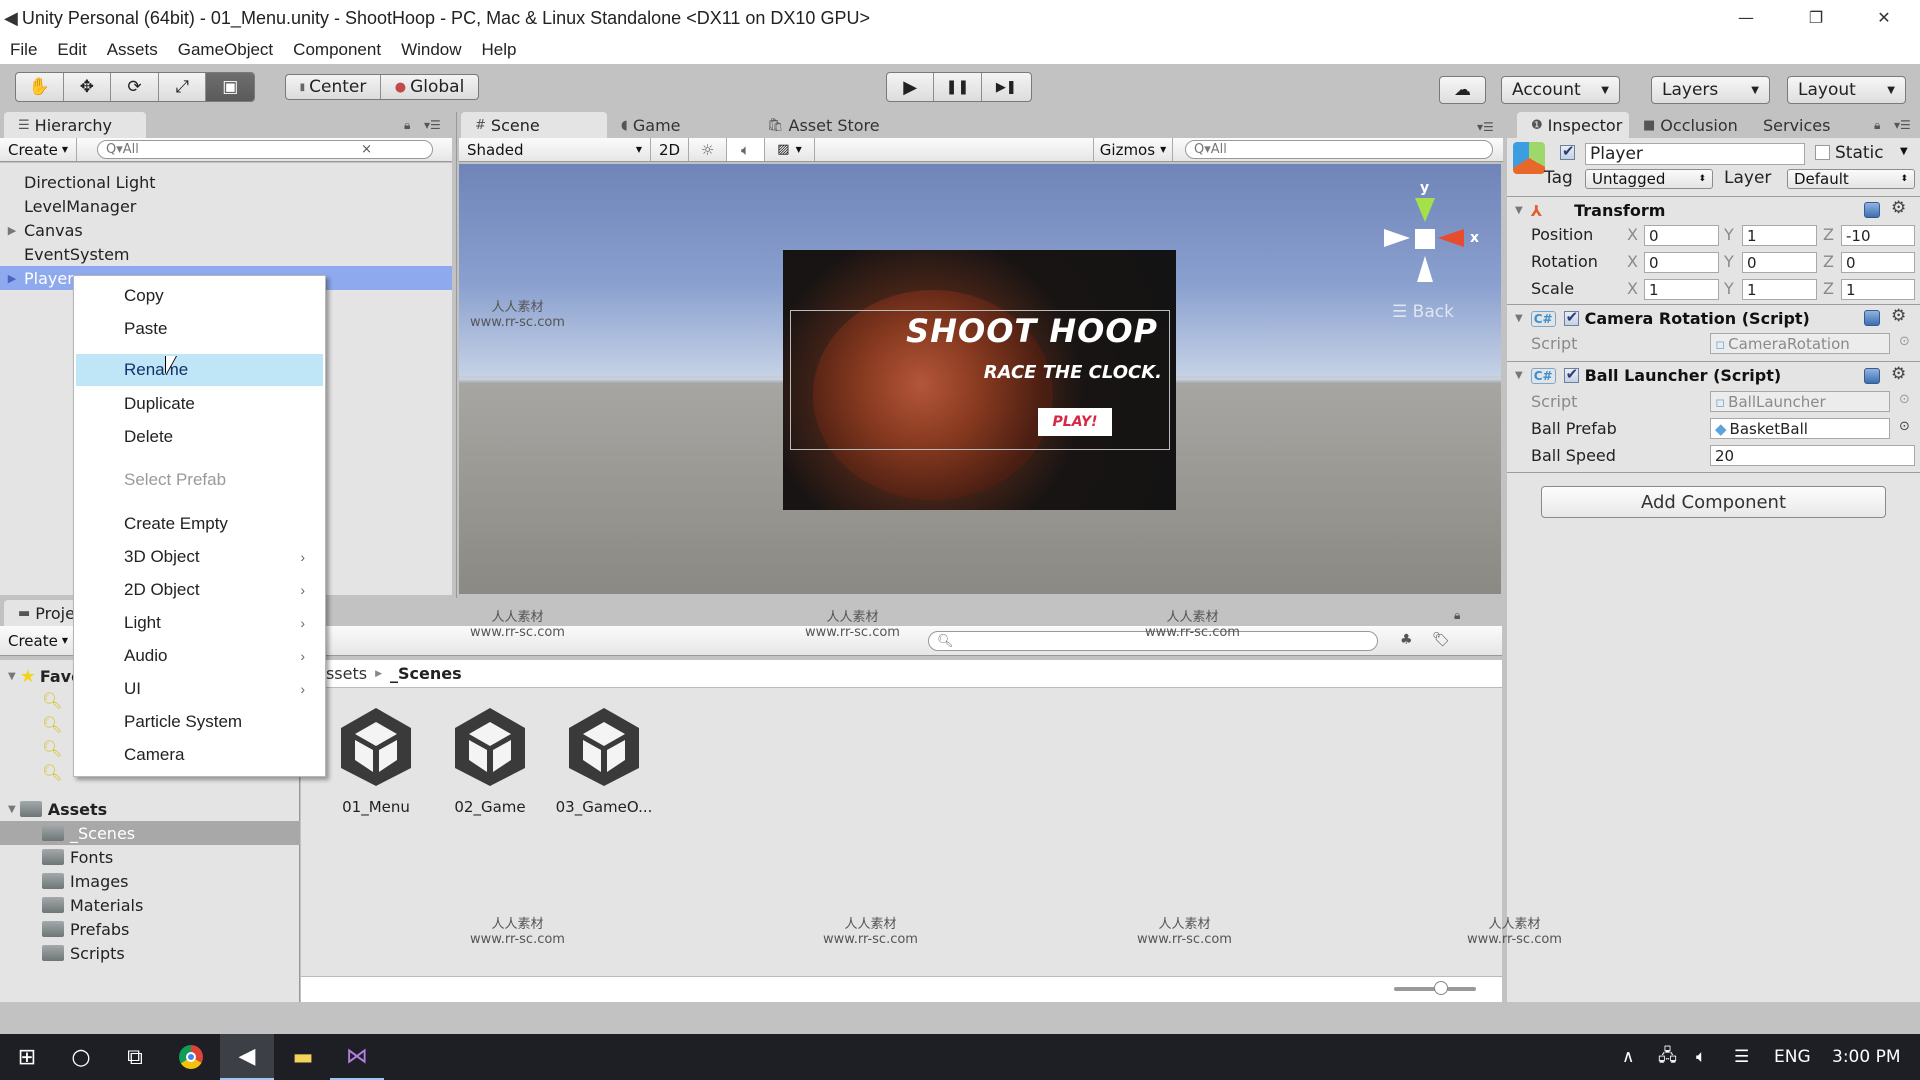  Describe the element at coordinates (150, 905) in the screenshot. I see `folder-item: Materials` at that location.